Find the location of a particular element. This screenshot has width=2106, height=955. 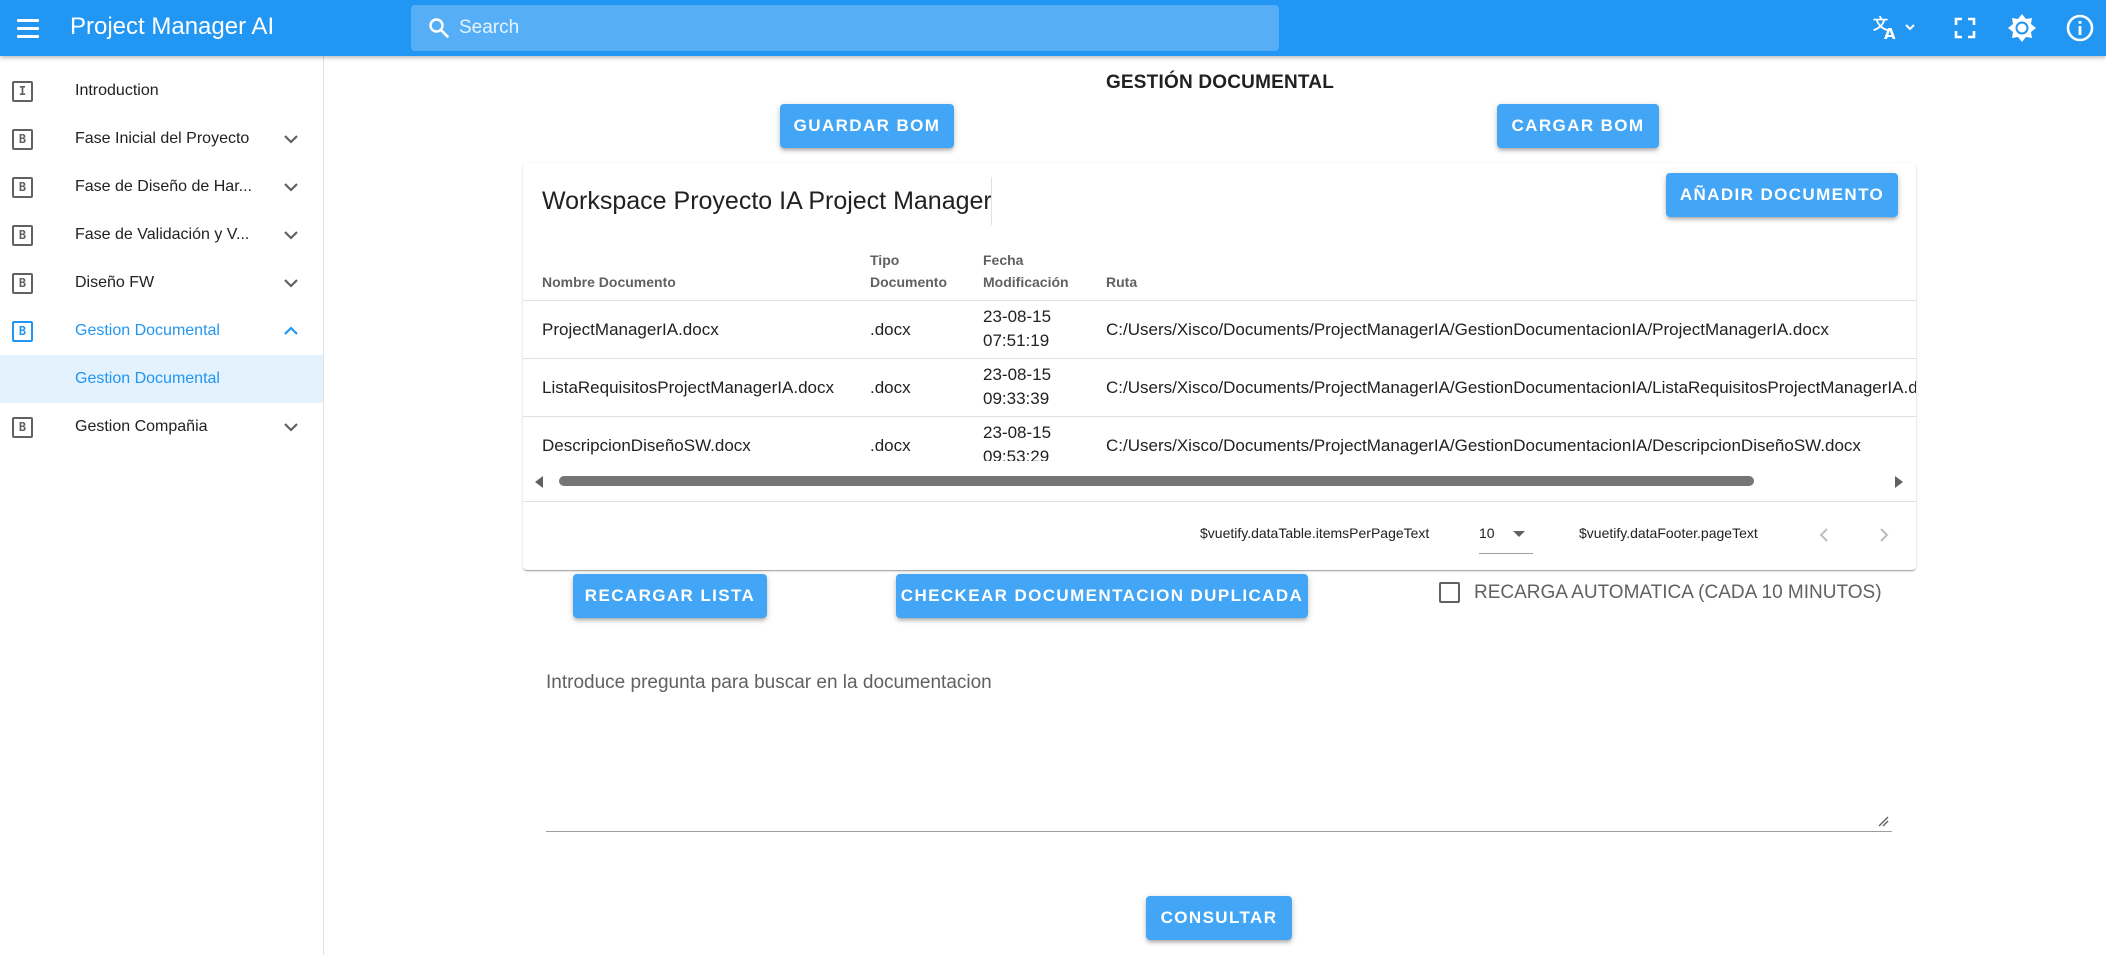

cell-date: 23-08-15 09:53:29 is located at coordinates (1017, 441).